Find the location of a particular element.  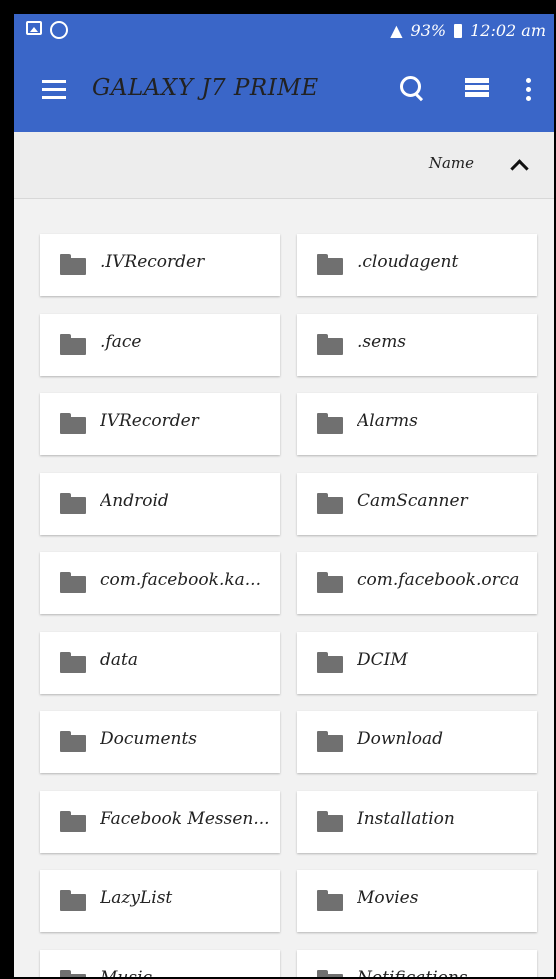

folder-item: Alarms is located at coordinates (417, 424).